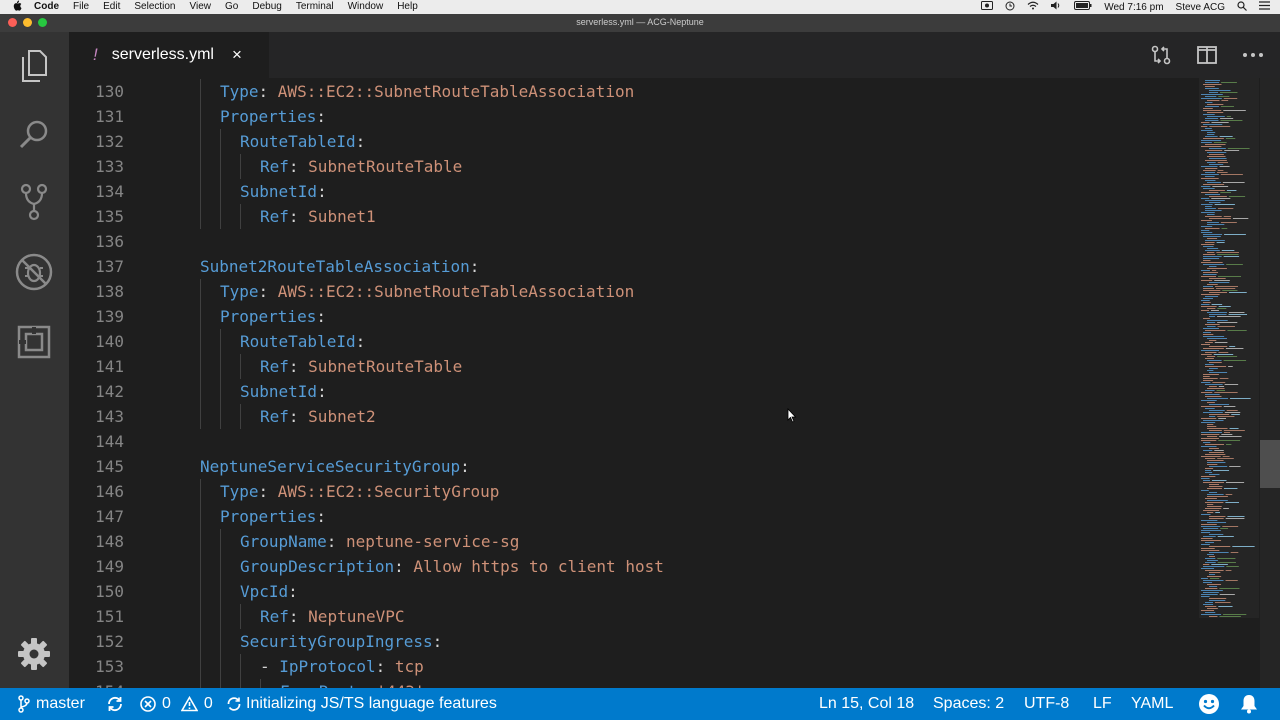 Image resolution: width=1280 pixels, height=720 pixels. Describe the element at coordinates (599, 191) in the screenshot. I see `code-line: 134 SubnetId:` at that location.